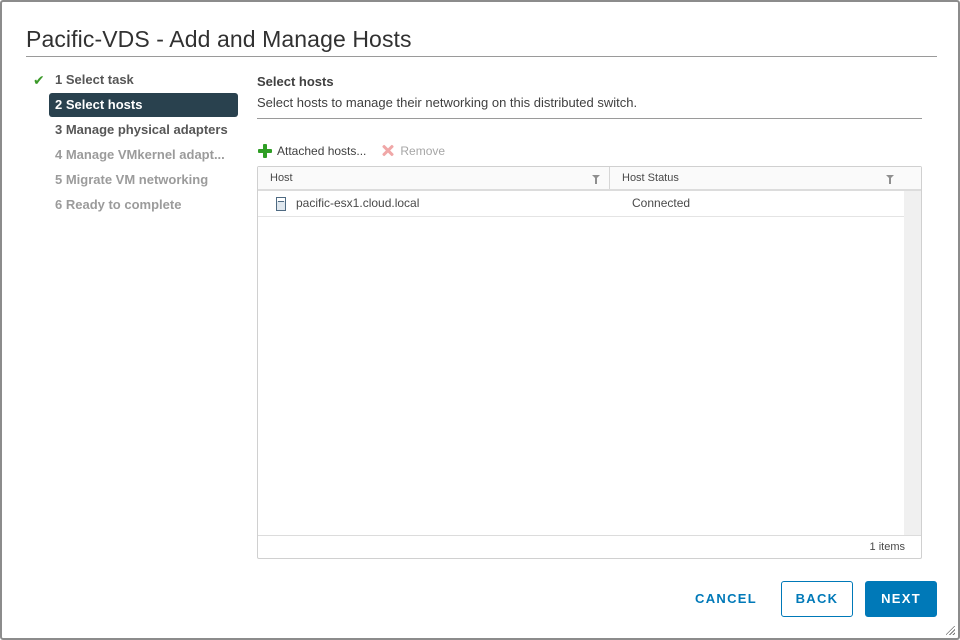 This screenshot has height=640, width=960. Describe the element at coordinates (481, 56) in the screenshot. I see `title-divider` at that location.